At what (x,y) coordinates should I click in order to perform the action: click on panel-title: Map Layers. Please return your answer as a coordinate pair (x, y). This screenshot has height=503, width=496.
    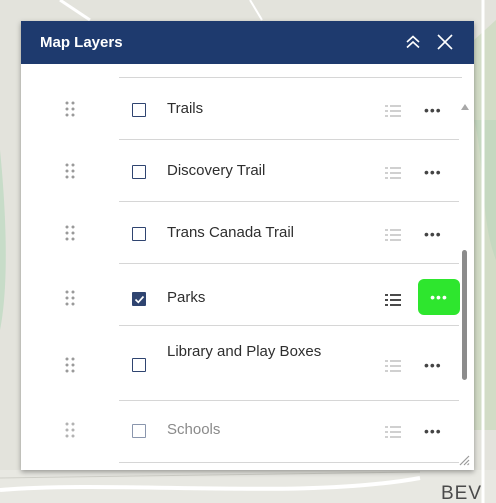
    Looking at the image, I should click on (81, 42).